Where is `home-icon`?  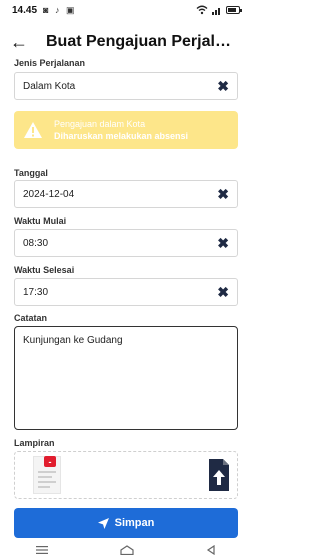 home-icon is located at coordinates (127, 550).